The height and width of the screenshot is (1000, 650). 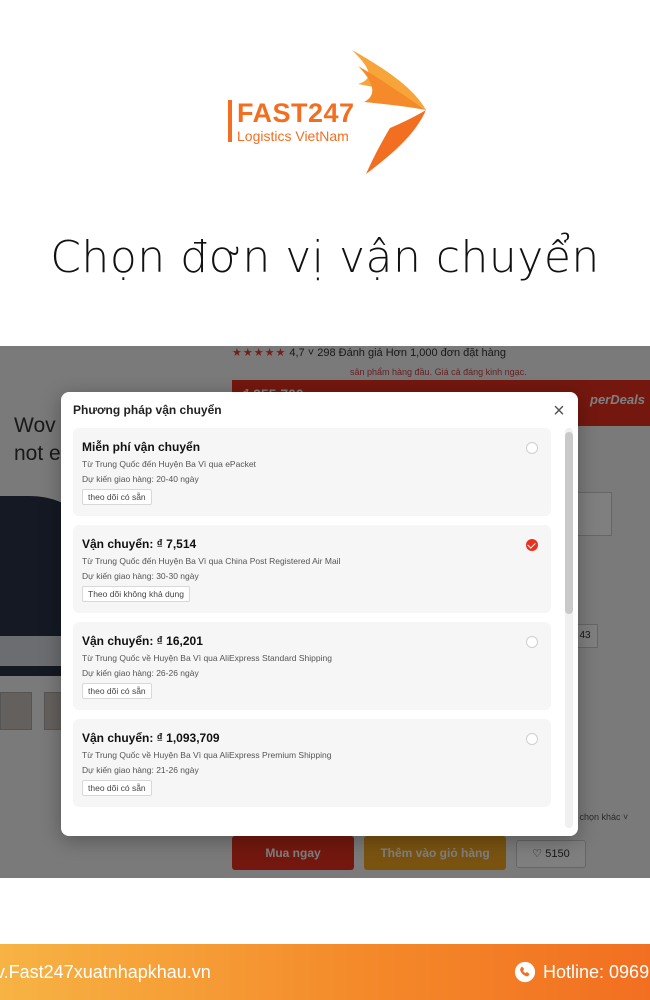 What do you see at coordinates (293, 136) in the screenshot?
I see `logo-tagline: Logistics VietNam` at bounding box center [293, 136].